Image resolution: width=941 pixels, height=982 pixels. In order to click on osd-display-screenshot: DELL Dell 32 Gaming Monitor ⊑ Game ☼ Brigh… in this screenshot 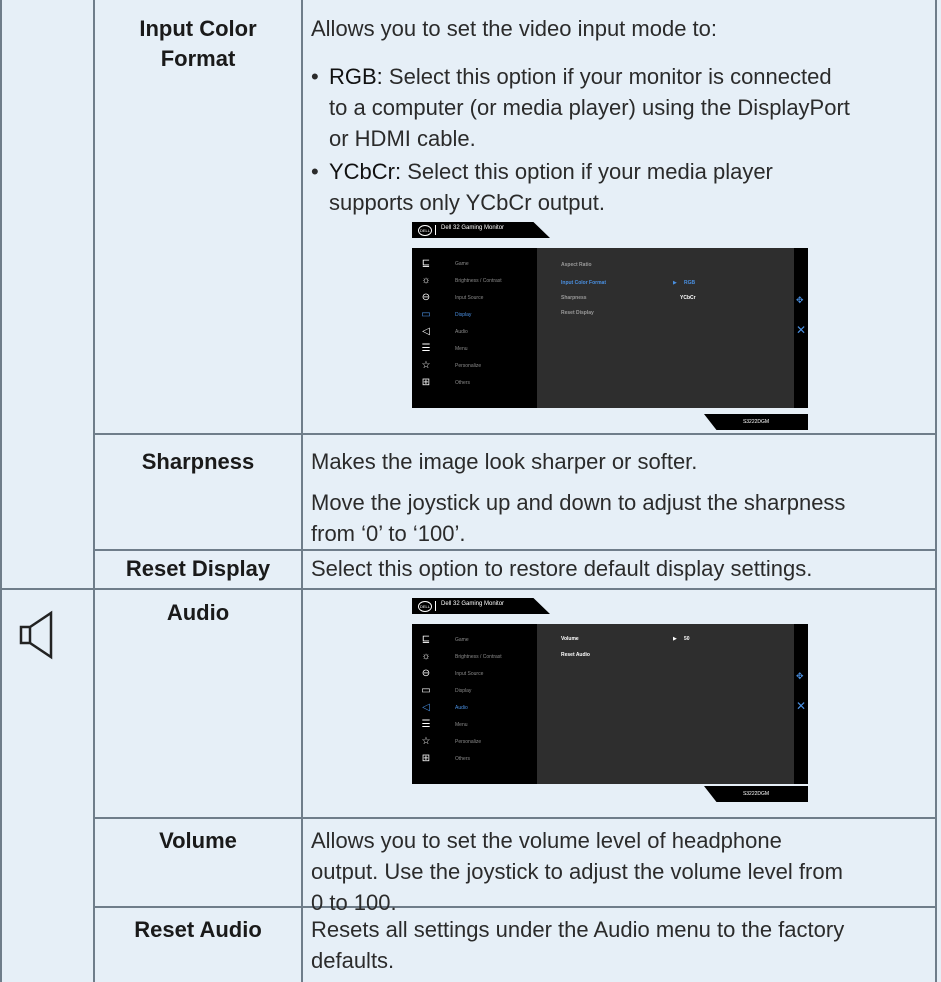, I will do `click(610, 328)`.